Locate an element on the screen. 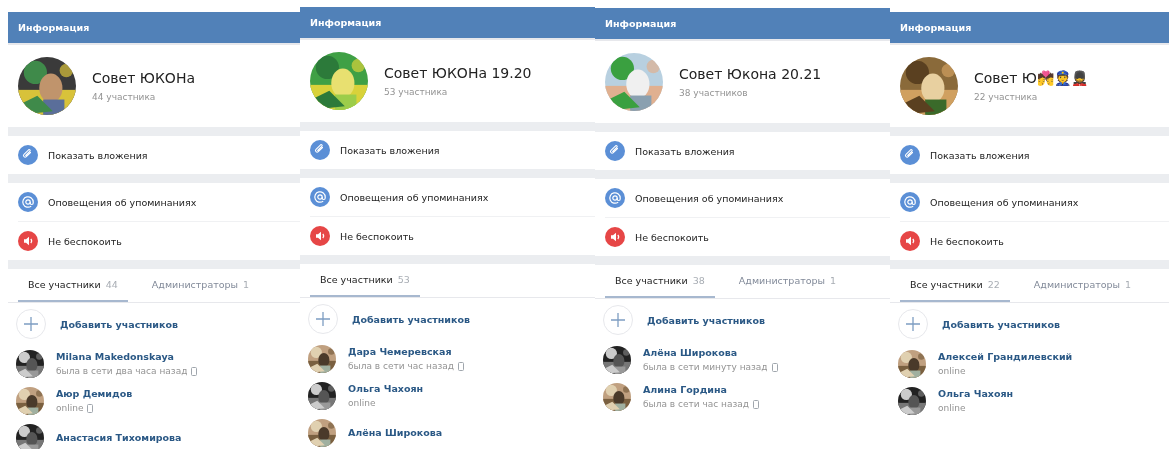 This screenshot has height=449, width=1169. chat-title: Совет ЮКОНа 19.20 is located at coordinates (458, 73).